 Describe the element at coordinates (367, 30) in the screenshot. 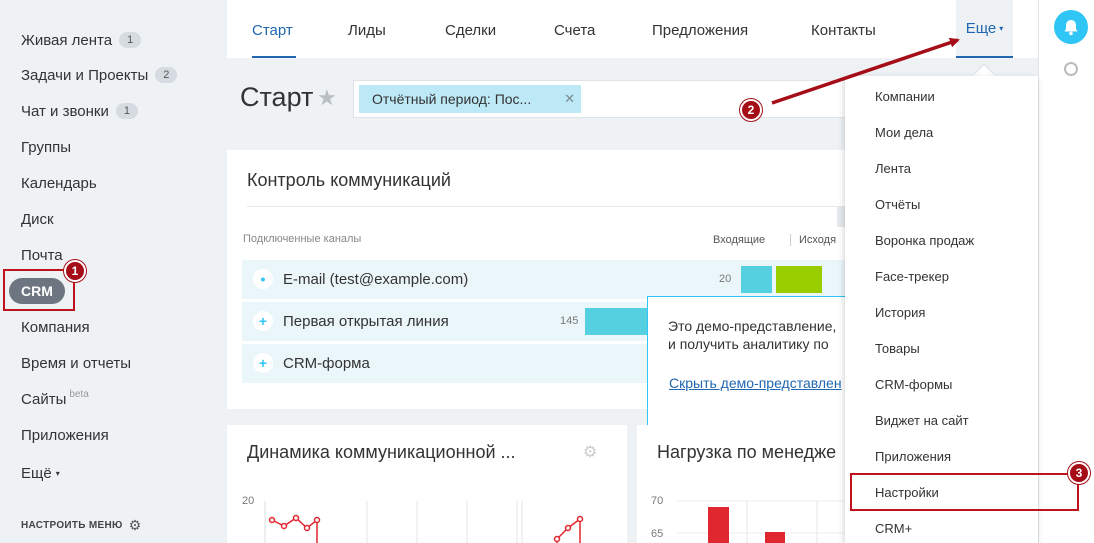

I see `tab-leads: Лиды` at that location.